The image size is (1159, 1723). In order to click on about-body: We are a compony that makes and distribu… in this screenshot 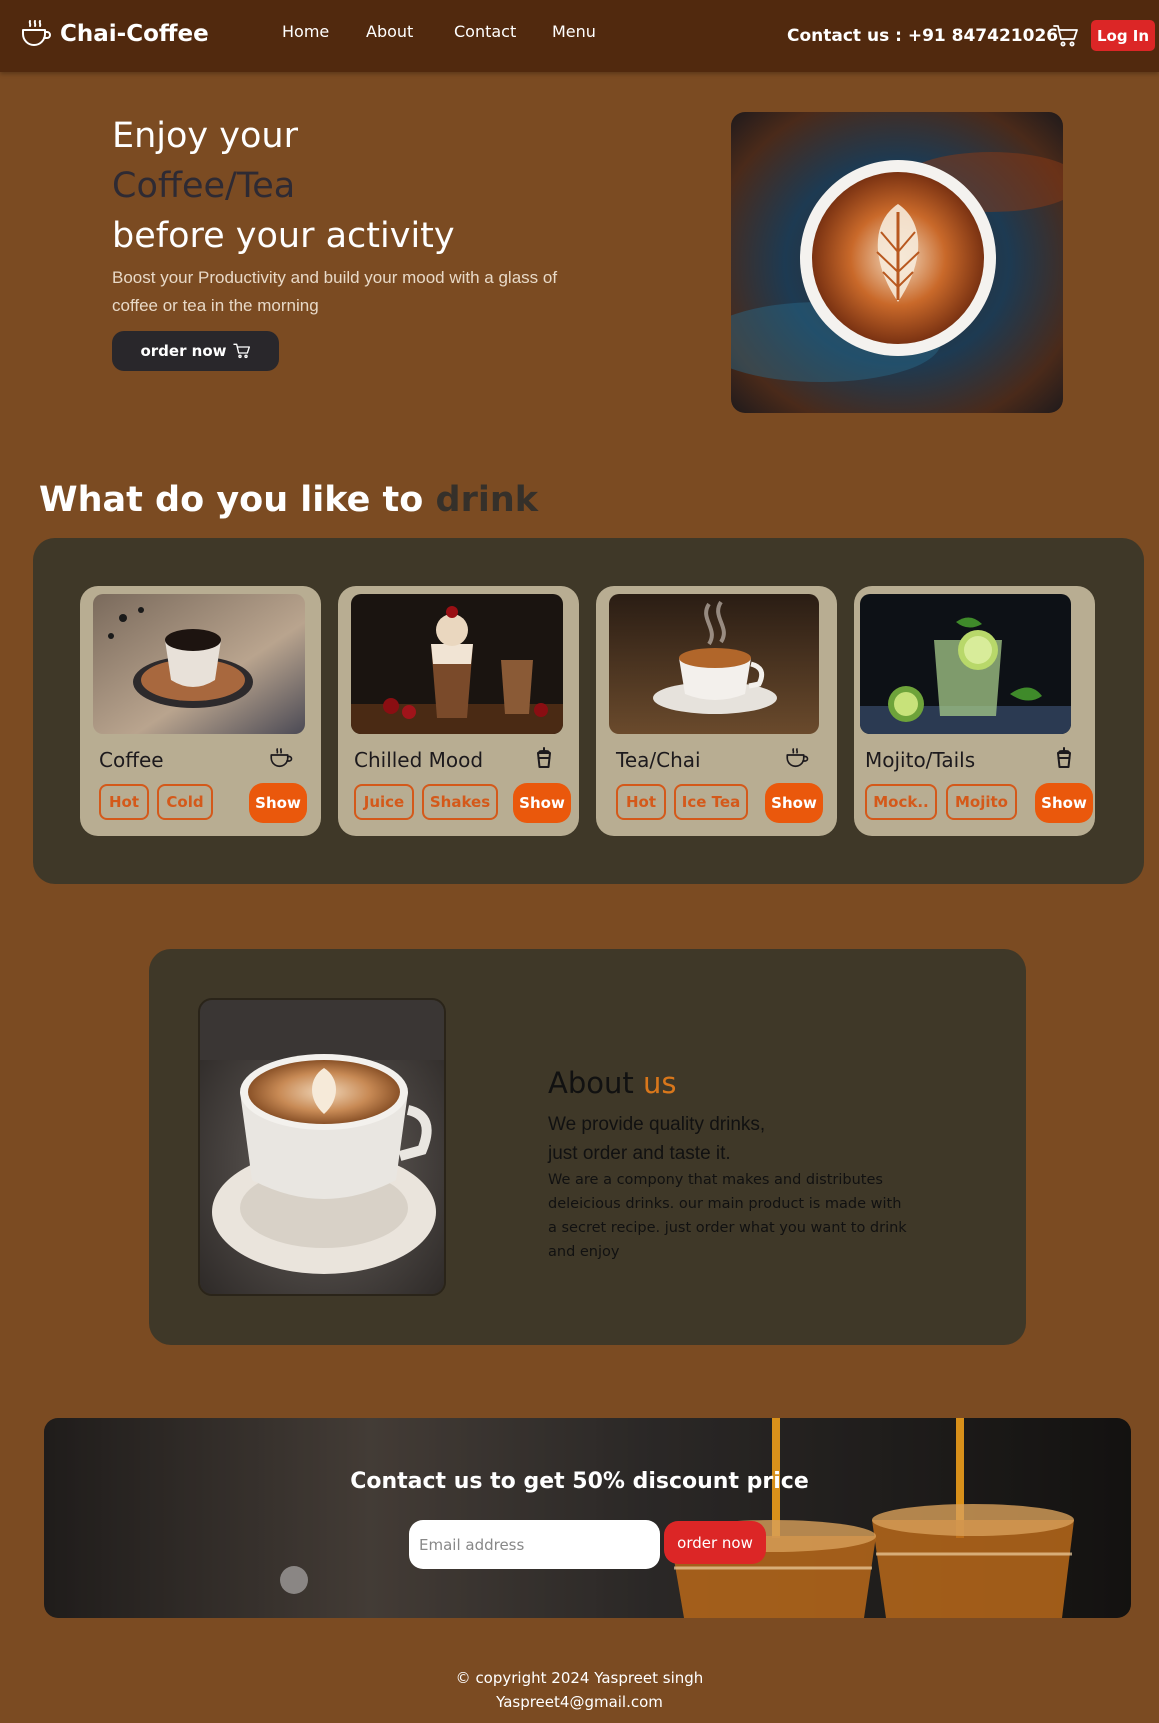, I will do `click(727, 1216)`.